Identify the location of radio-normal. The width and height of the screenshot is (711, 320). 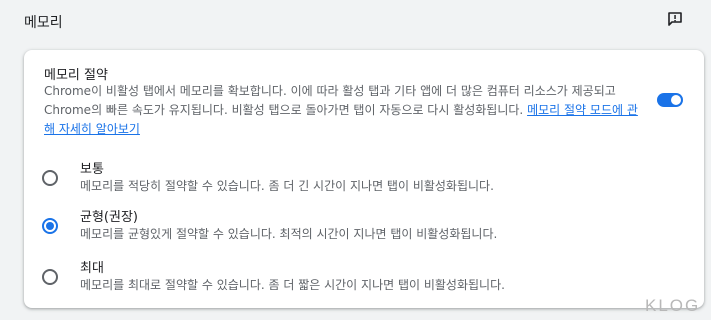
(50, 178).